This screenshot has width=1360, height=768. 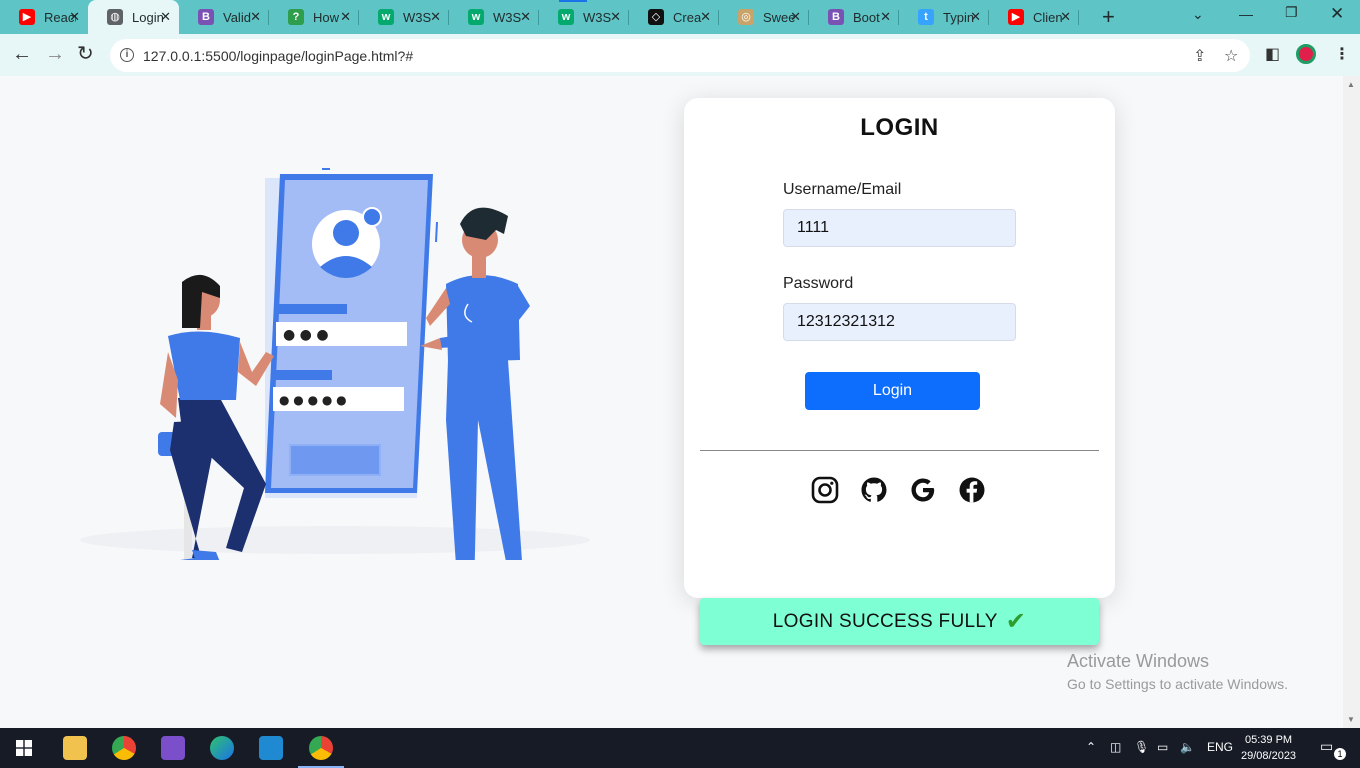 I want to click on scroll-up-icon: ▲, so click(x=1351, y=84).